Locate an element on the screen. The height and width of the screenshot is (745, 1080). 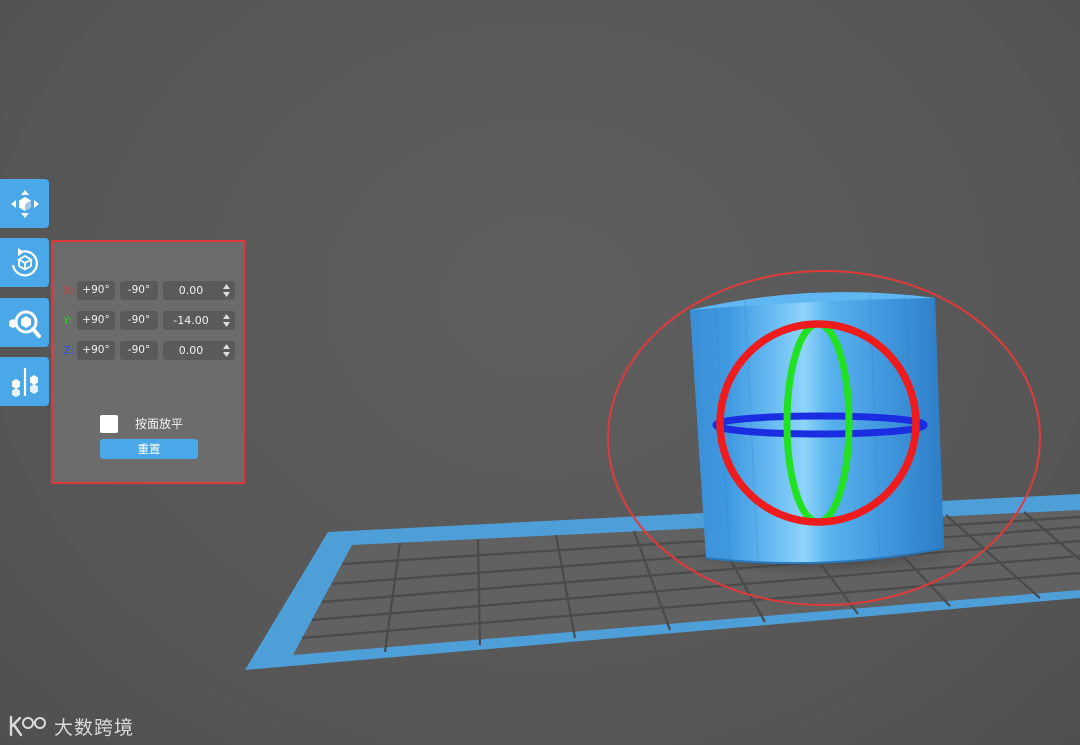
rotate-x-plus-button: +90° is located at coordinates (96, 290).